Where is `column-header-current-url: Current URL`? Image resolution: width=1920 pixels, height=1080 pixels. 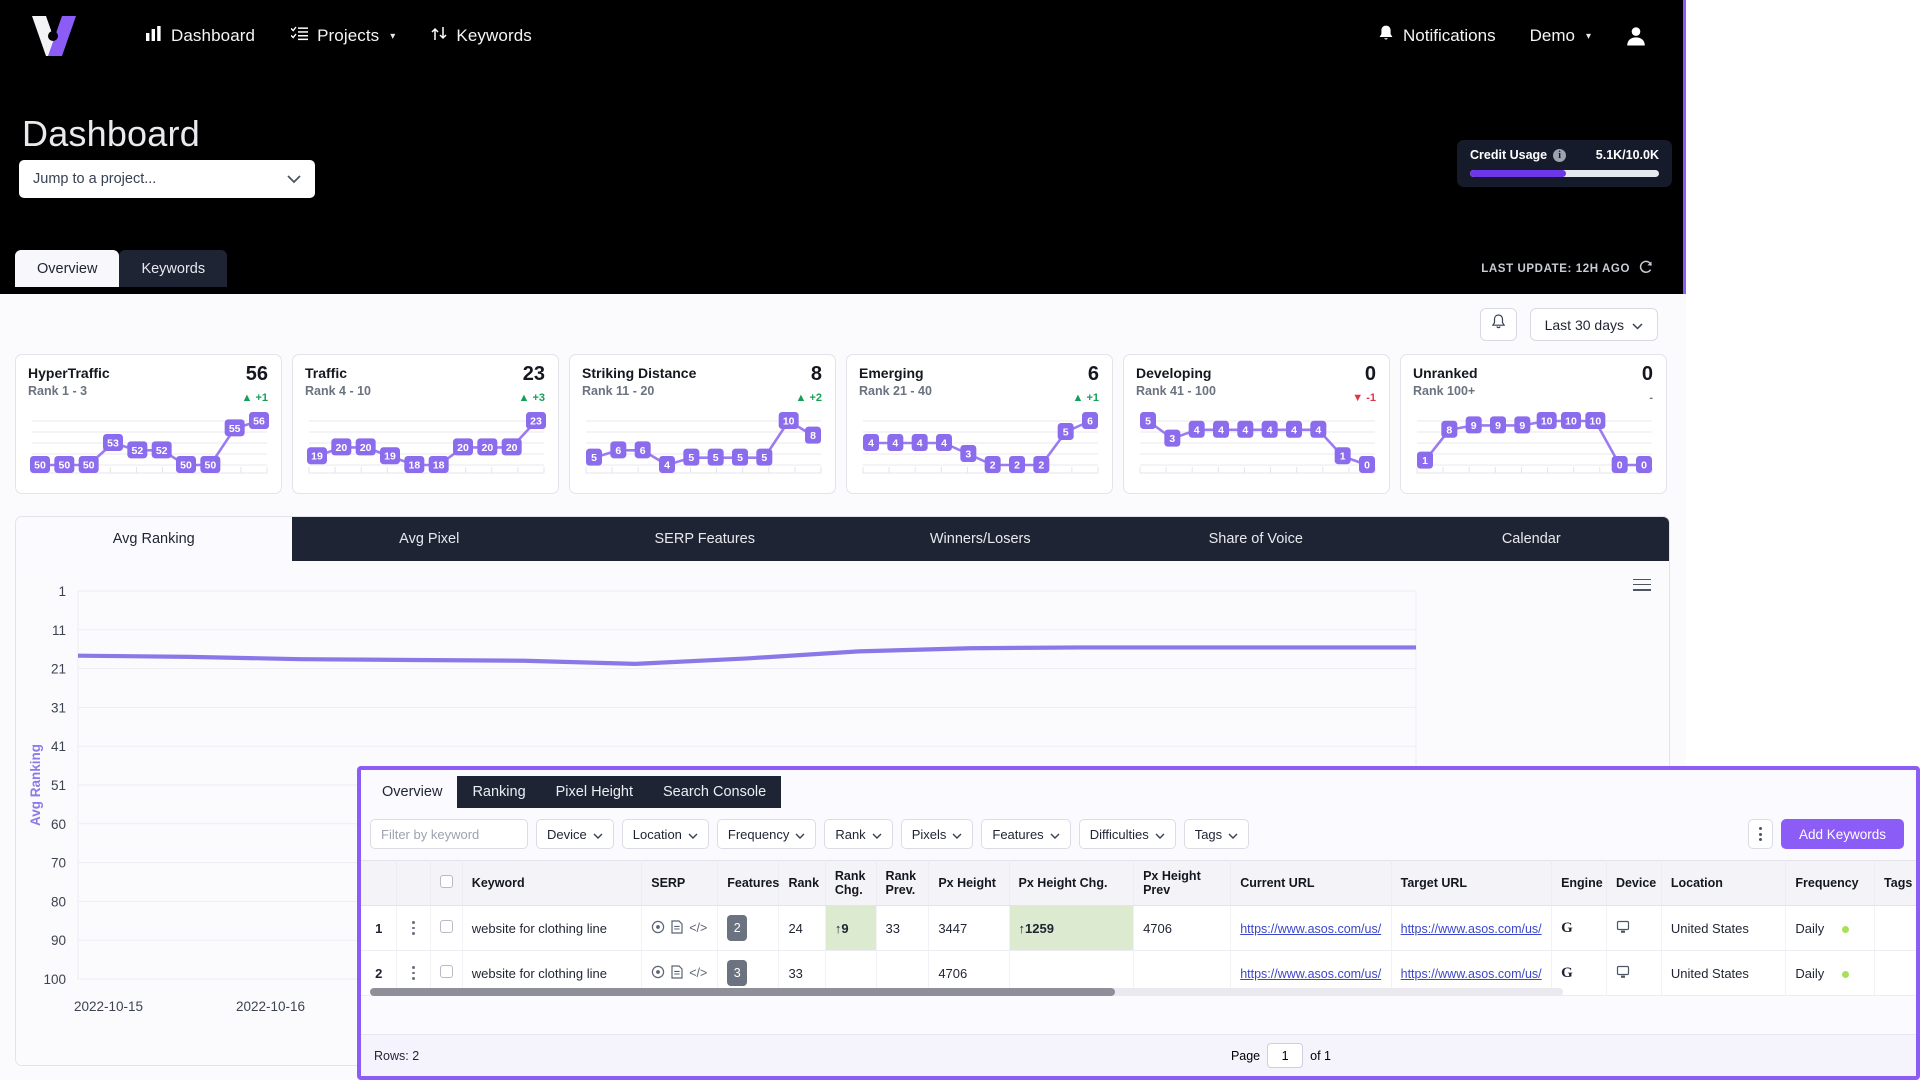 column-header-current-url: Current URL is located at coordinates (1311, 883).